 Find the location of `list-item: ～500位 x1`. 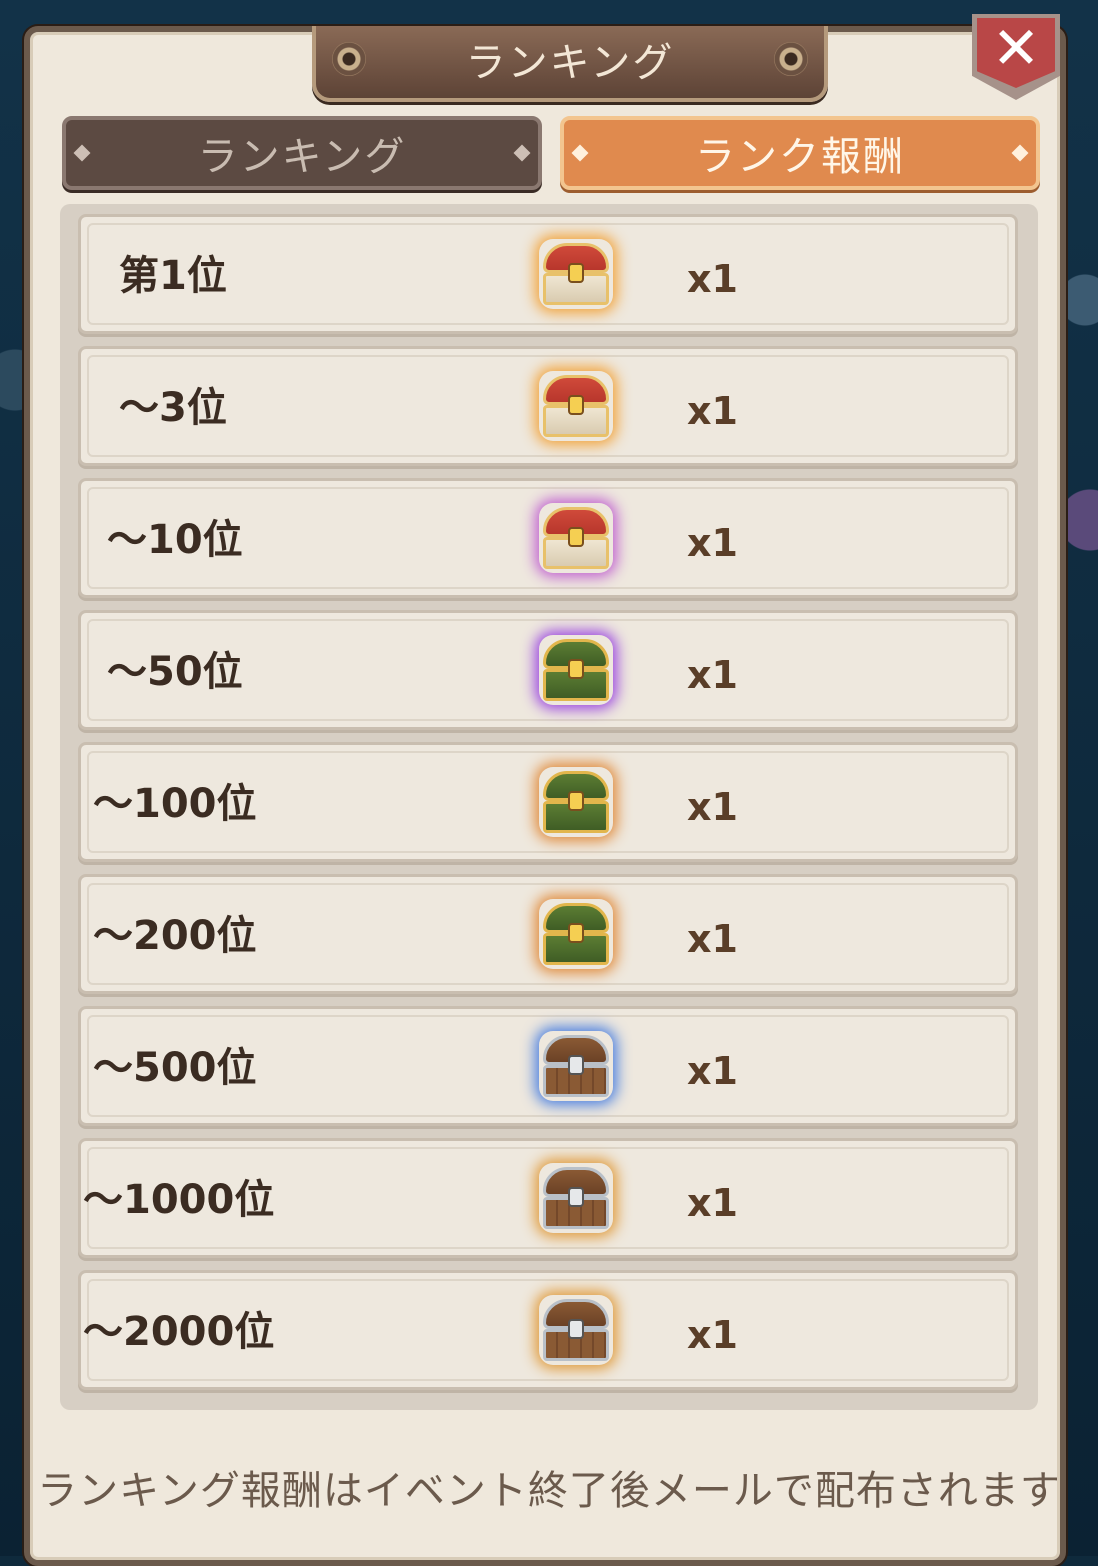

list-item: ～500位 x1 is located at coordinates (548, 1066).